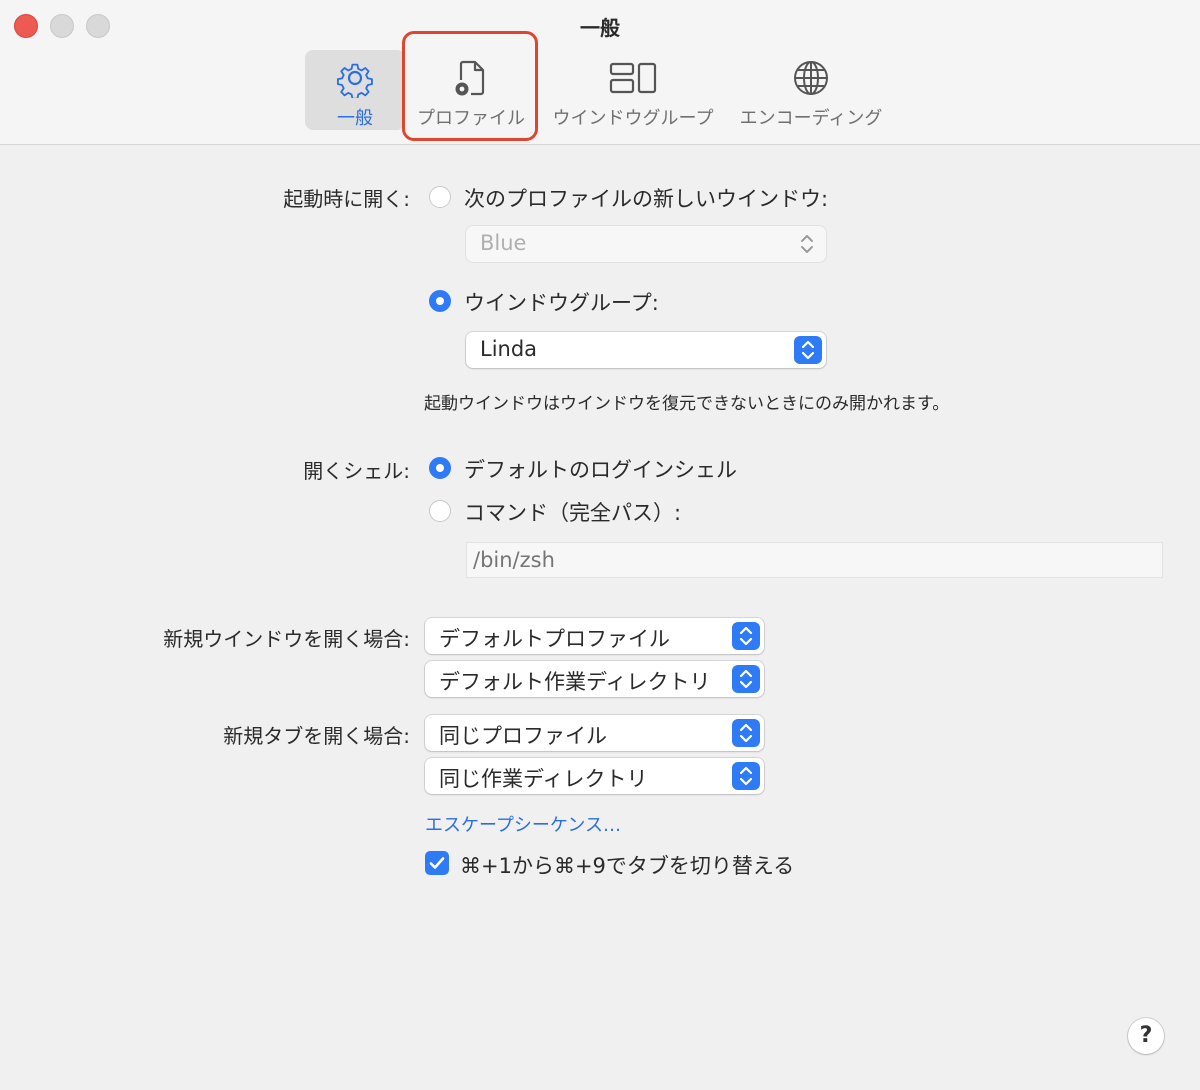 The image size is (1200, 1090). I want to click on radio-window-group-label: ウインドウグループ:, so click(561, 303).